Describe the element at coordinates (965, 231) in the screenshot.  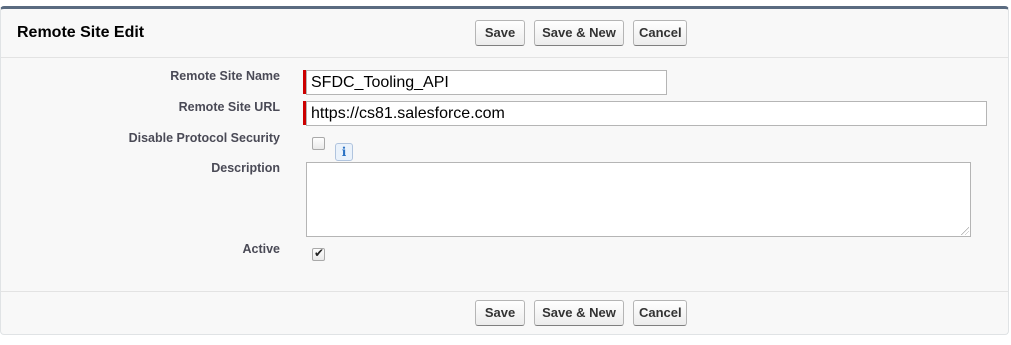
I see `resize-grip-icon` at that location.